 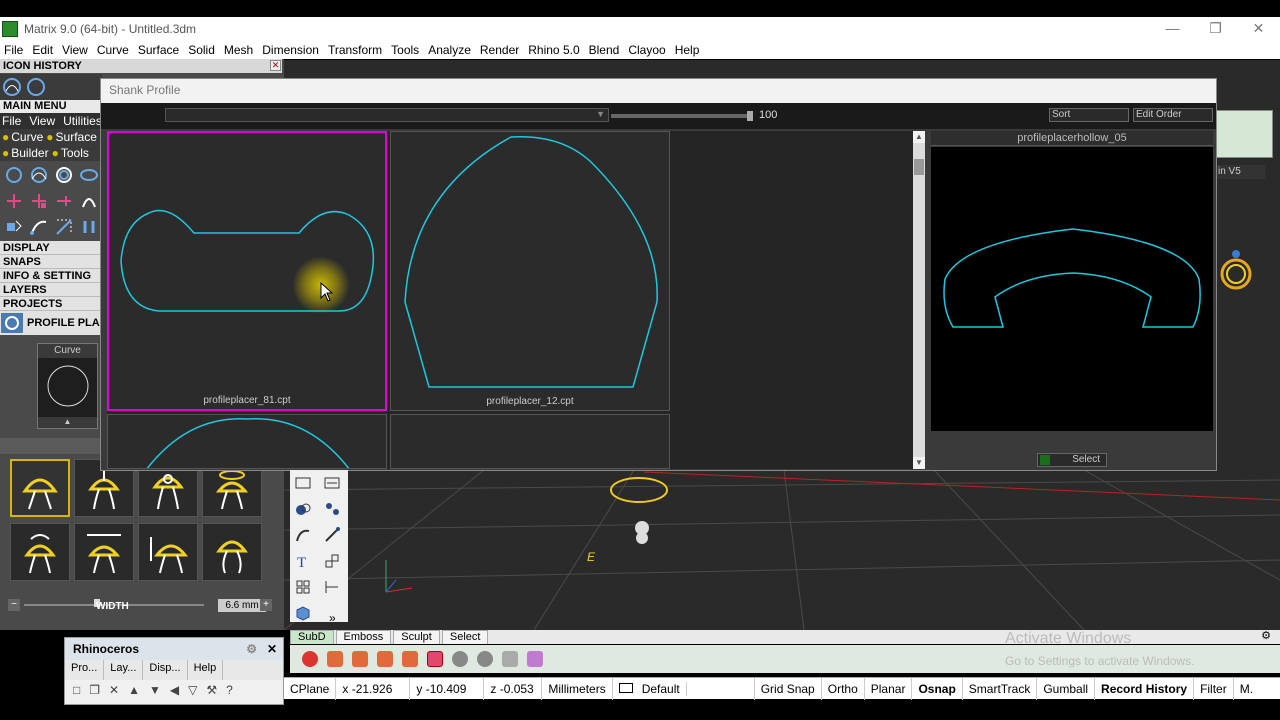 What do you see at coordinates (553, 50) in the screenshot?
I see `menu-rhino5: Rhino 5.0` at bounding box center [553, 50].